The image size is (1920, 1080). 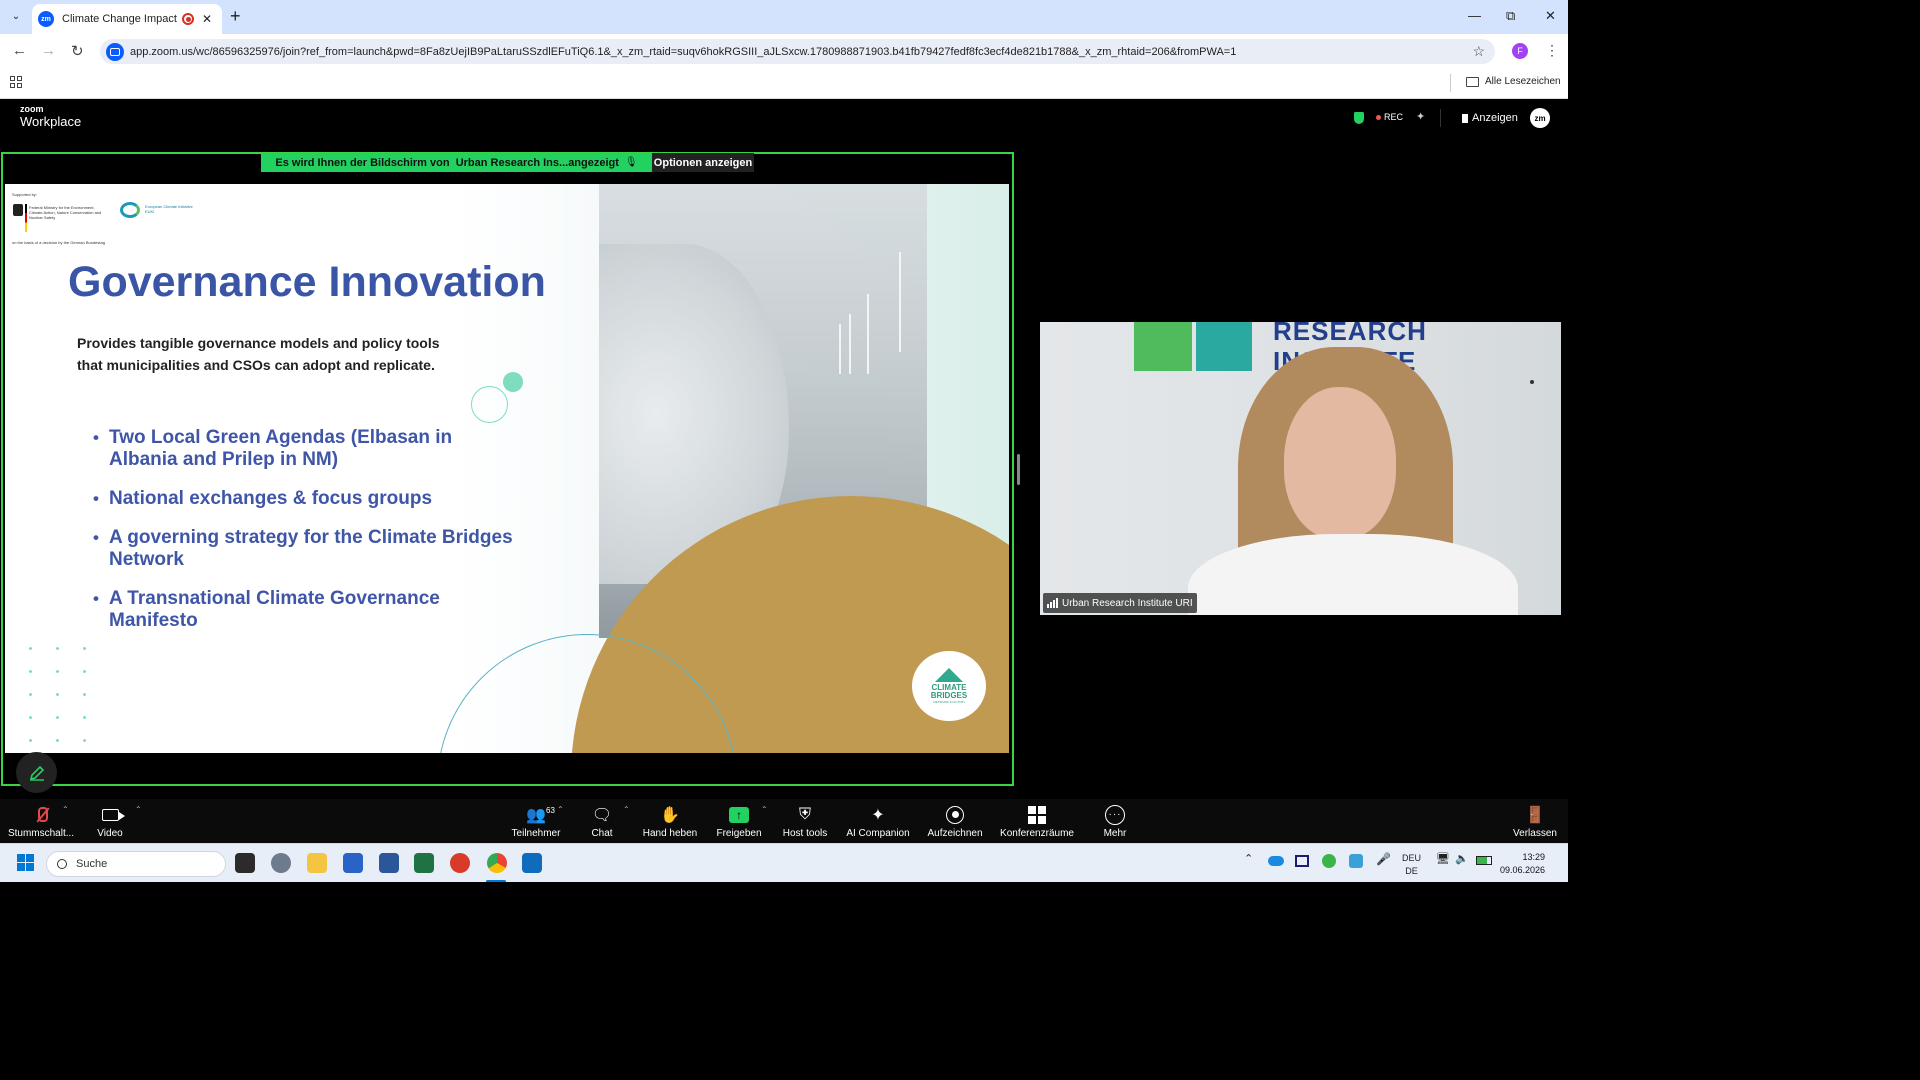 I want to click on tab-search-dropdown-icon: ⌄, so click(x=16, y=16).